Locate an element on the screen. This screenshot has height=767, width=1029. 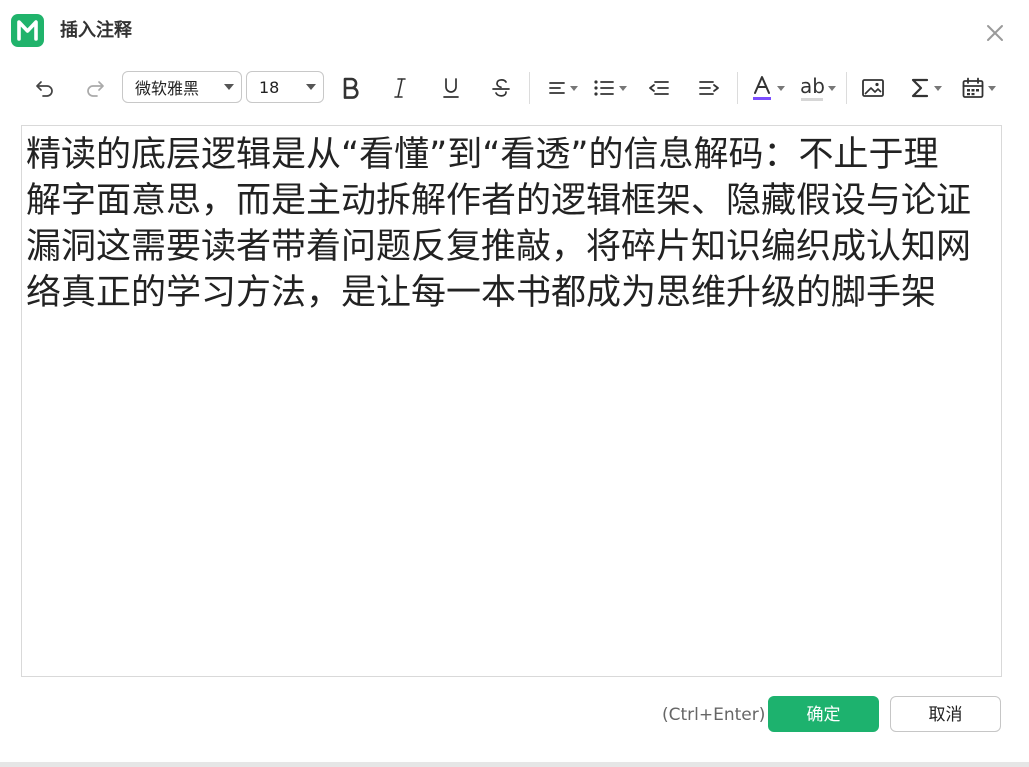
app-logo-icon is located at coordinates (27, 30).